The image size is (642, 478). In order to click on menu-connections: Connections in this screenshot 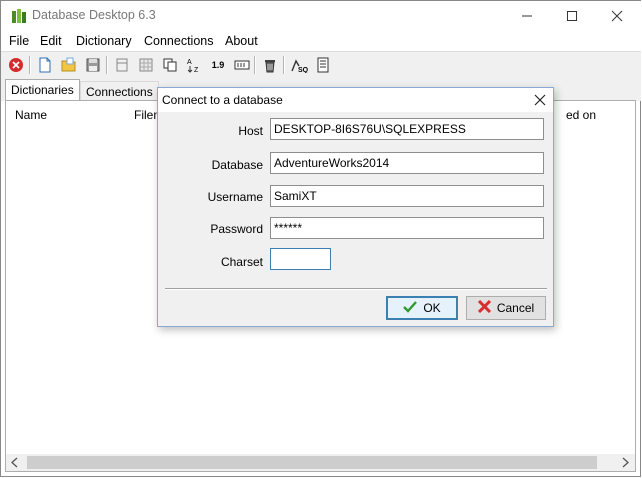, I will do `click(179, 41)`.